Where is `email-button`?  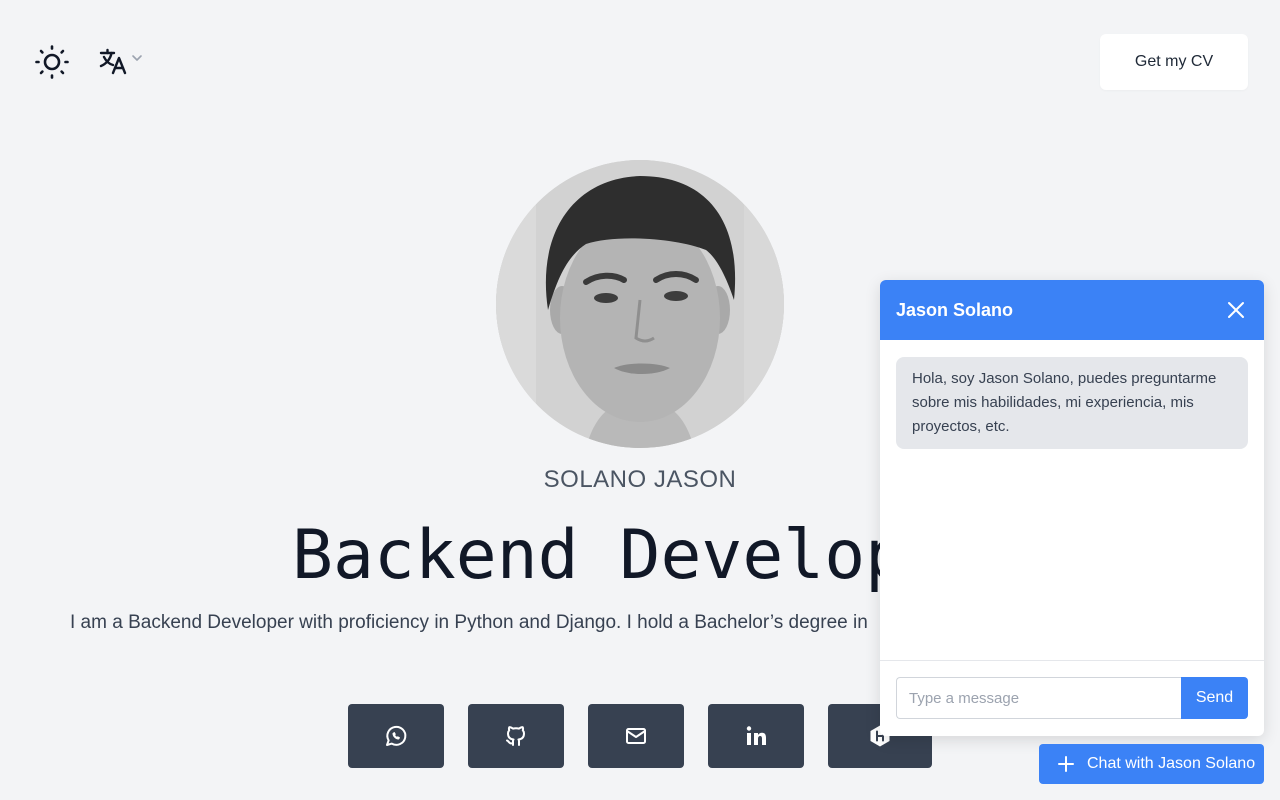 email-button is located at coordinates (636, 736).